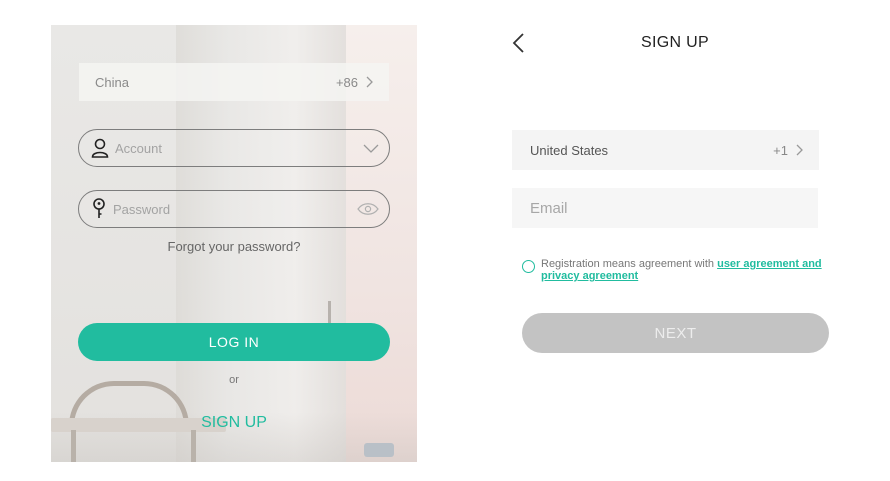 This screenshot has width=890, height=481. Describe the element at coordinates (234, 342) in the screenshot. I see `login-button: LOG IN` at that location.